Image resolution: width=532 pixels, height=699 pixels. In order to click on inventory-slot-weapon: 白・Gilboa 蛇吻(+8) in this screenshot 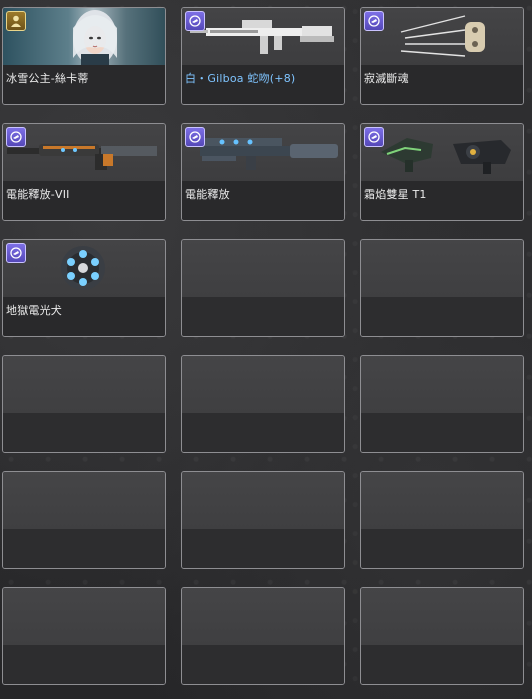, I will do `click(263, 56)`.